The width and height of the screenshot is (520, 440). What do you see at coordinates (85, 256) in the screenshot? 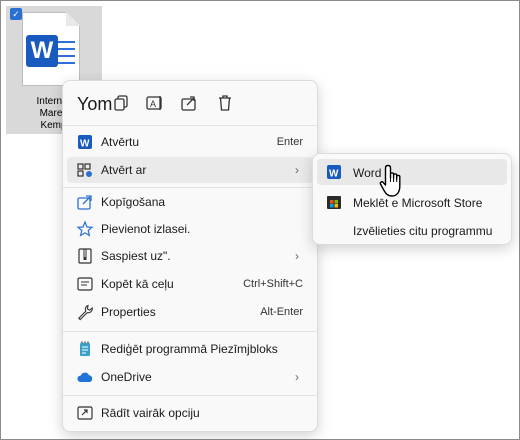
I see `zip-icon` at bounding box center [85, 256].